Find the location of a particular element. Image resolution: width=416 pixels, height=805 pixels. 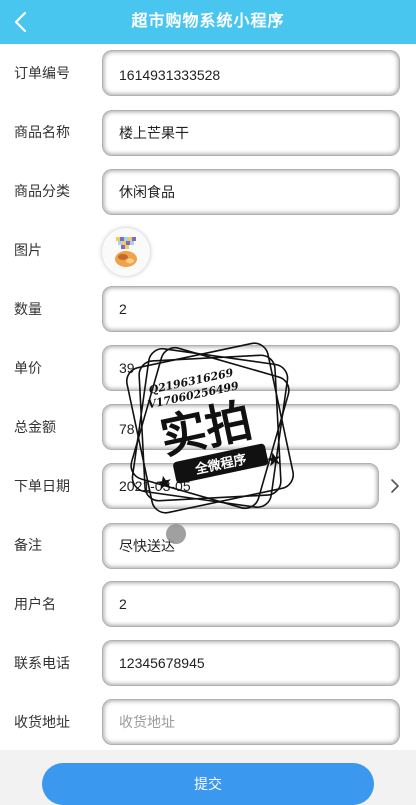

remark-field is located at coordinates (251, 546).